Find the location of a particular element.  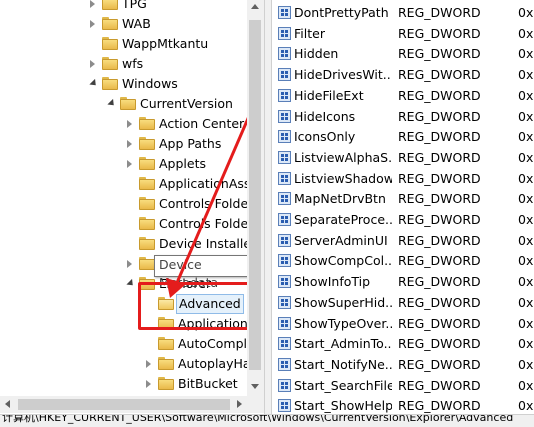

value-name: DontPrettyPath is located at coordinates (341, 12).